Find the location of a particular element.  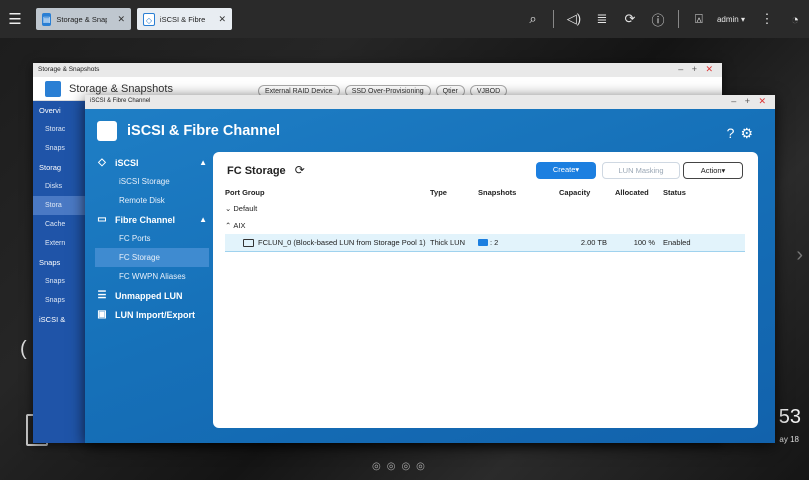

chevron-up-icon: ⌃ is located at coordinates (228, 225).